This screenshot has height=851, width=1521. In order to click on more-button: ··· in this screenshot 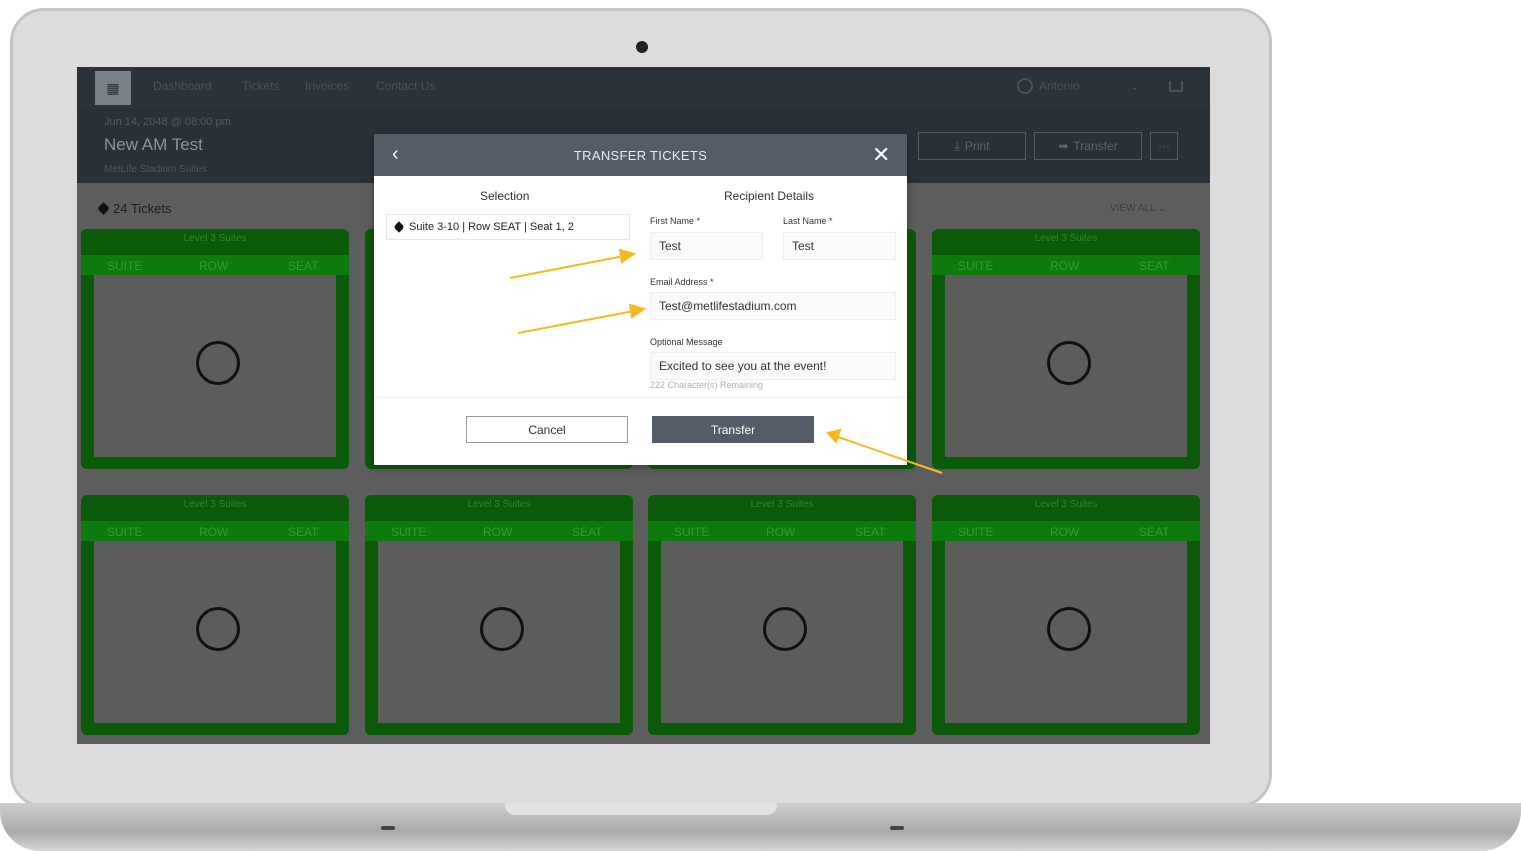, I will do `click(1164, 146)`.